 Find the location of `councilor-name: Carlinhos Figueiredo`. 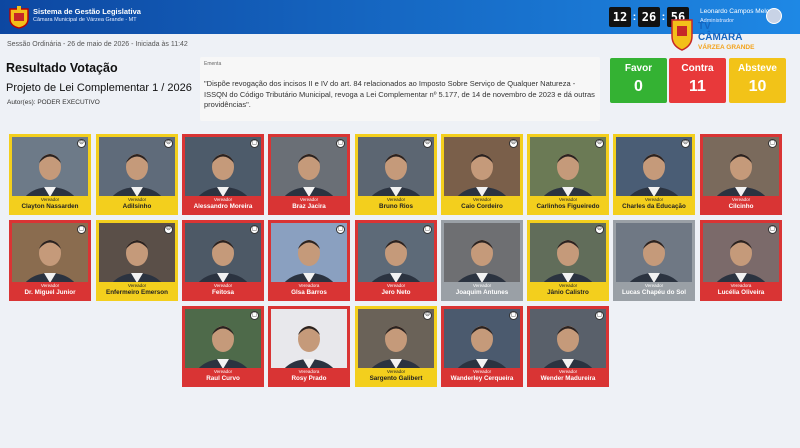

councilor-name: Carlinhos Figueiredo is located at coordinates (568, 206).